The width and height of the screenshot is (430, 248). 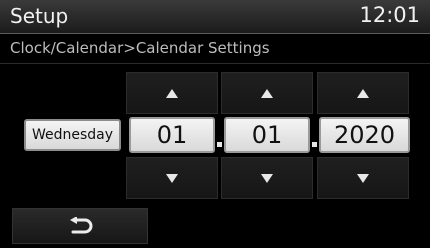 I want to click on screen-title: Setup, so click(x=39, y=16).